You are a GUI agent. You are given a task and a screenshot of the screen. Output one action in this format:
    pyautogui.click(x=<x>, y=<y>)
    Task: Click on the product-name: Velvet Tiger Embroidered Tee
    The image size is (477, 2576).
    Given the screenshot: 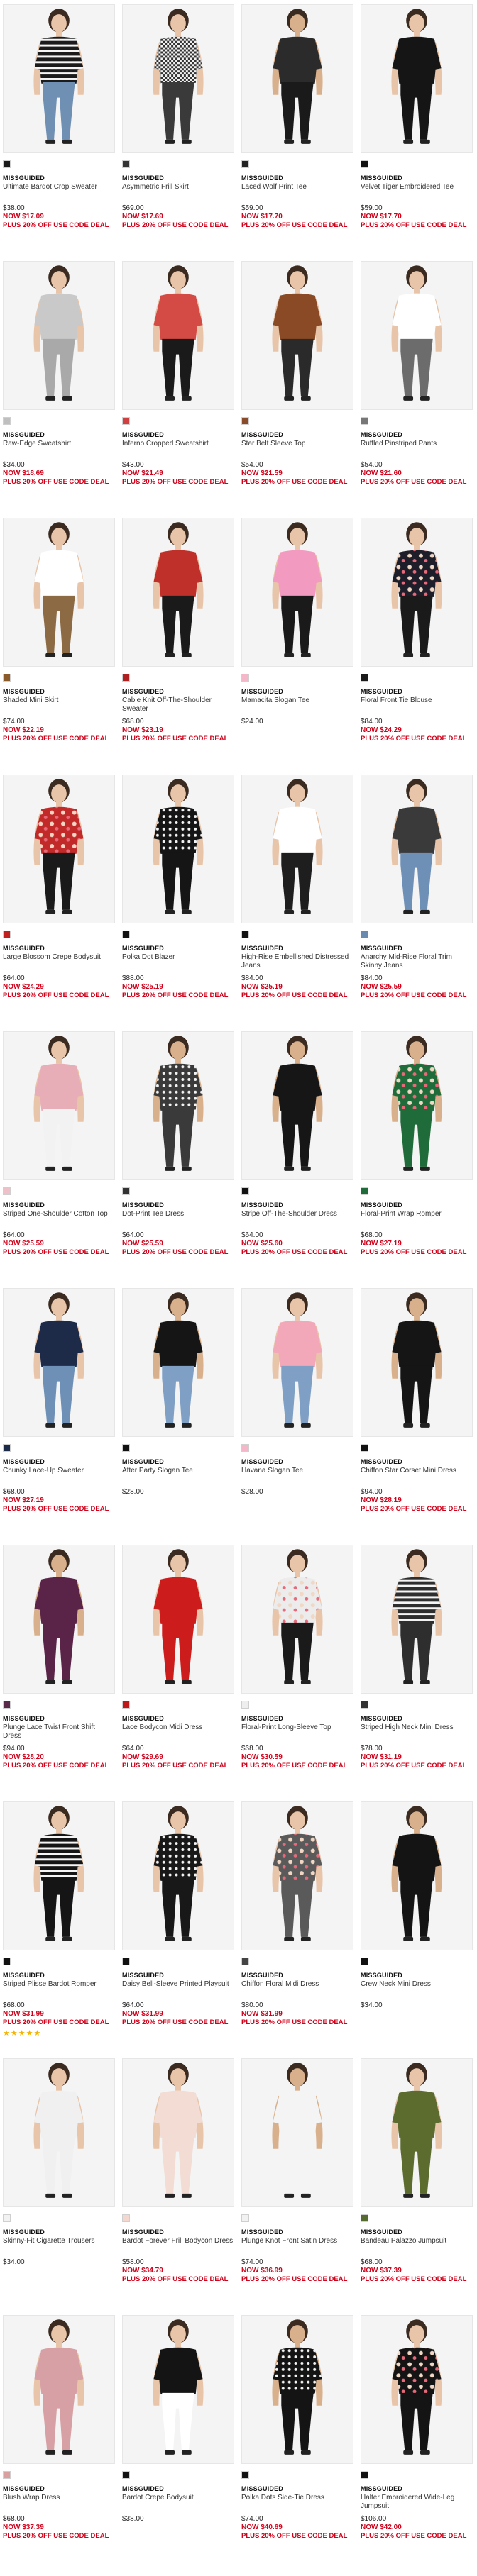 What is the action you would take?
    pyautogui.click(x=417, y=192)
    